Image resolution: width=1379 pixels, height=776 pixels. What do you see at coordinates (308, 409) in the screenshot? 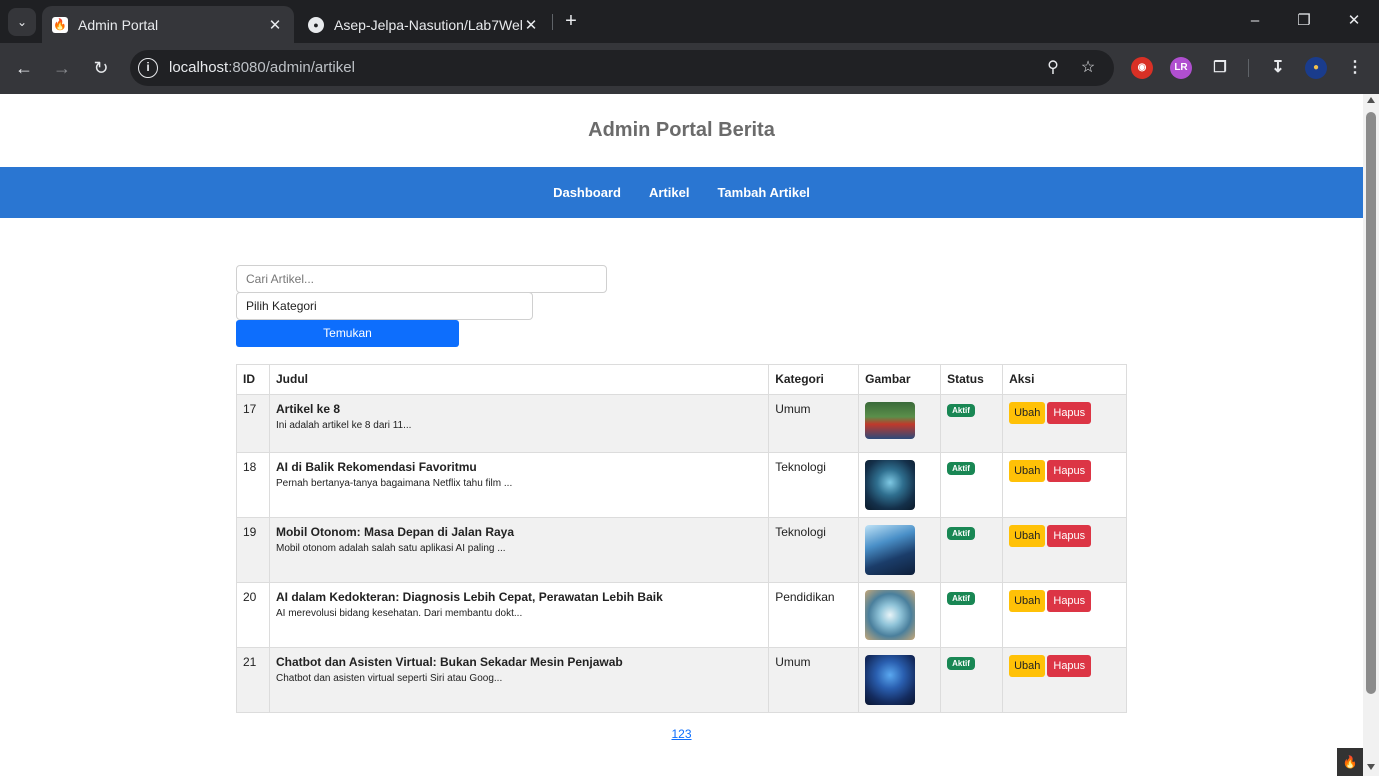
I see `article-title: Artikel ke 8` at bounding box center [308, 409].